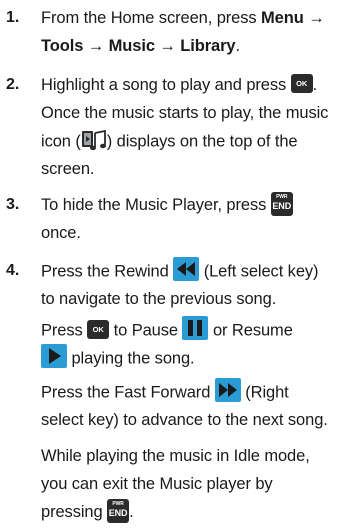 The image size is (353, 532). What do you see at coordinates (169, 142) in the screenshot?
I see `step-2-line-3: icon ( ) displays on the top of the` at bounding box center [169, 142].